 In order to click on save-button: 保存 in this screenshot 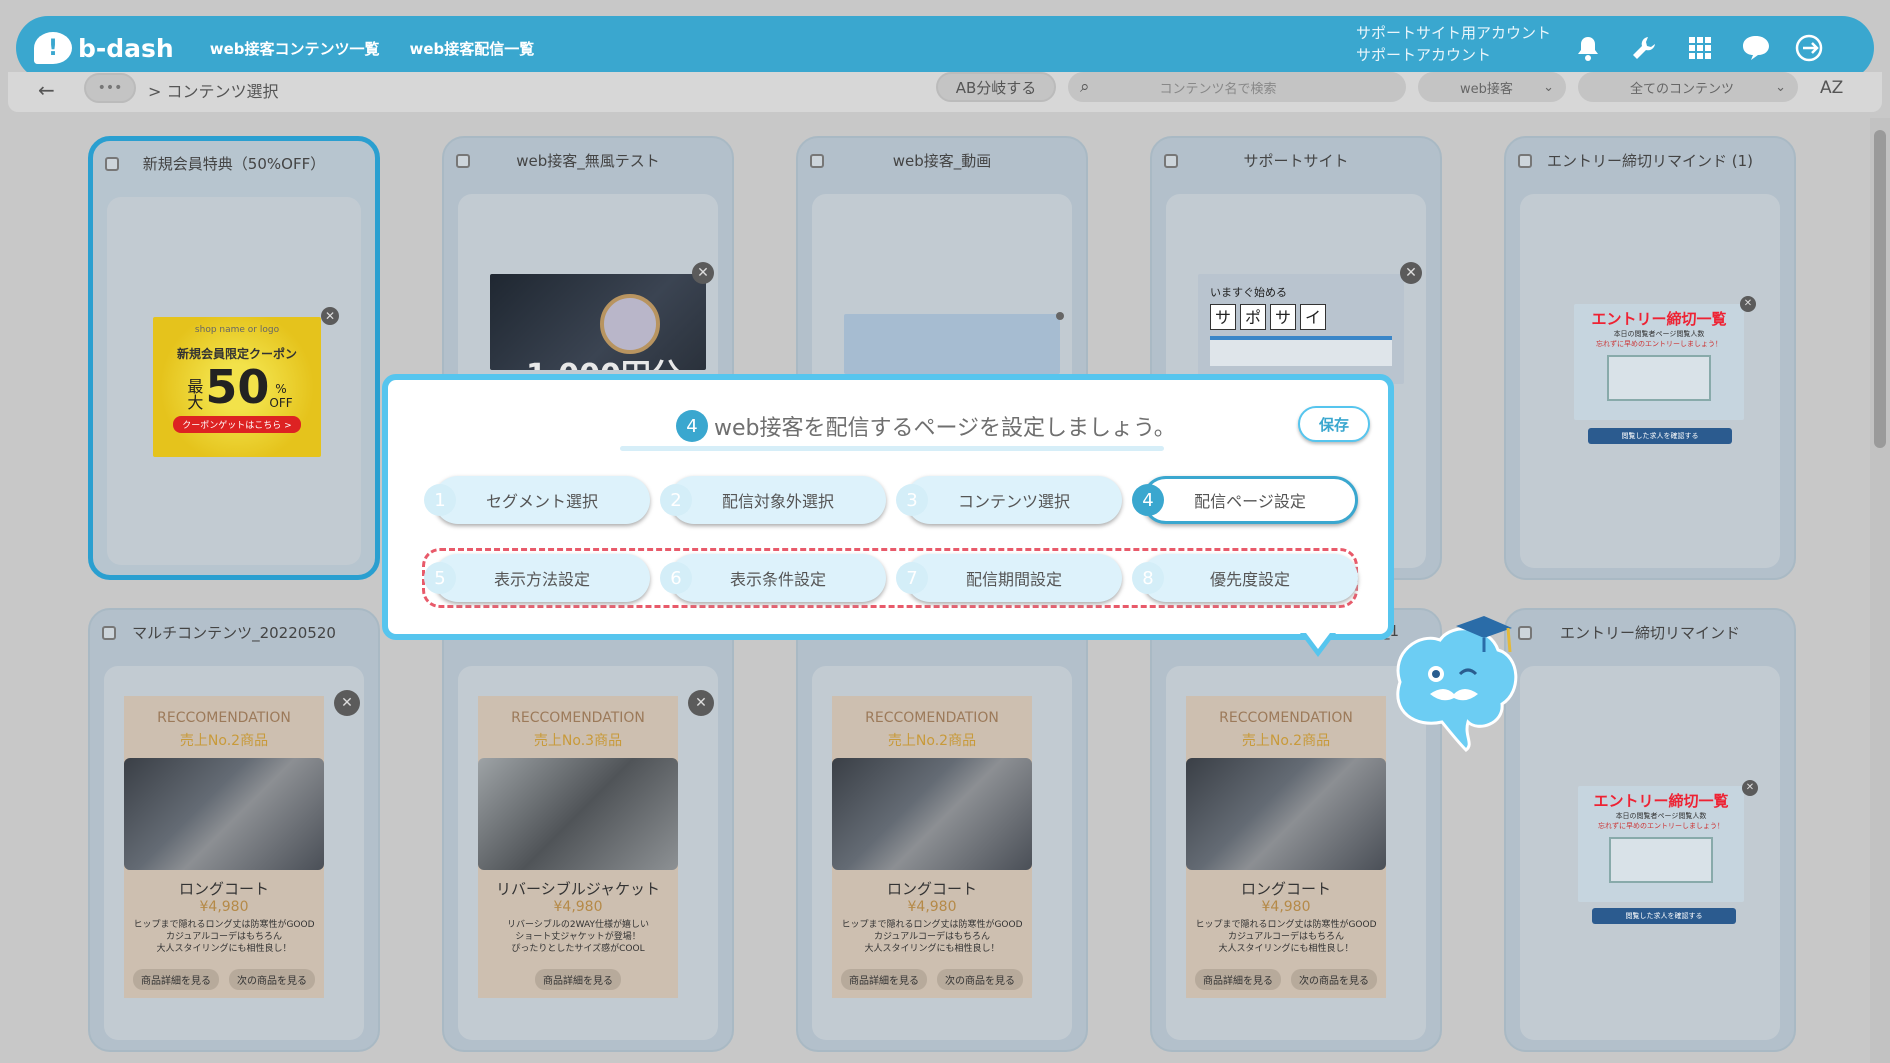, I will do `click(1334, 424)`.